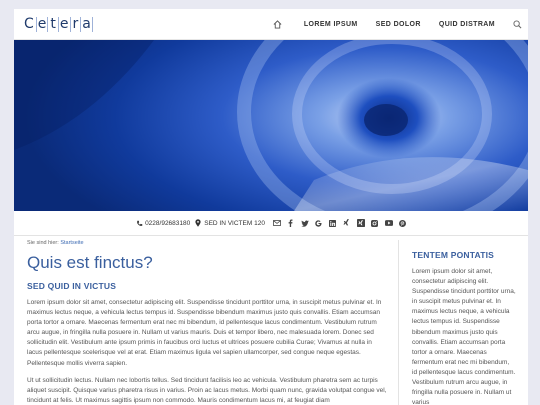 Image resolution: width=540 pixels, height=405 pixels. I want to click on pinterest-icon, so click(403, 223).